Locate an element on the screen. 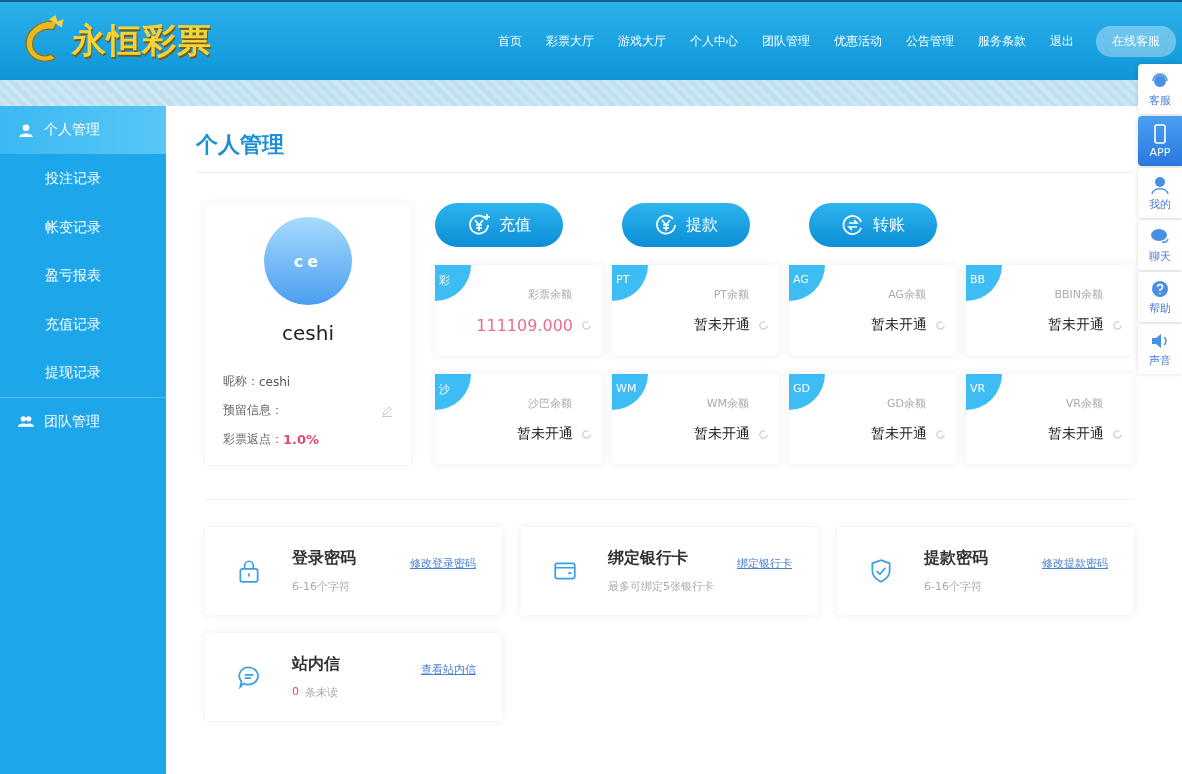  balance-label: 彩票余额 is located at coordinates (550, 294).